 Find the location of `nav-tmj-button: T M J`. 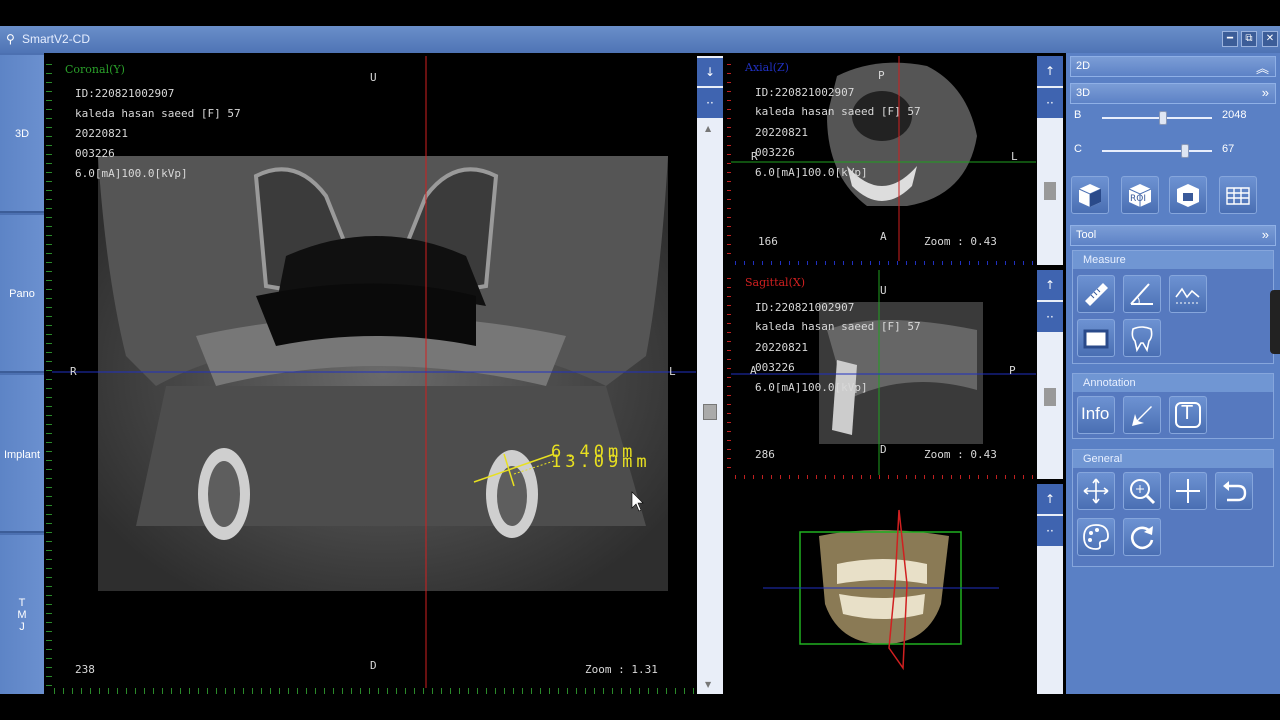

nav-tmj-button: T M J is located at coordinates (22, 614).